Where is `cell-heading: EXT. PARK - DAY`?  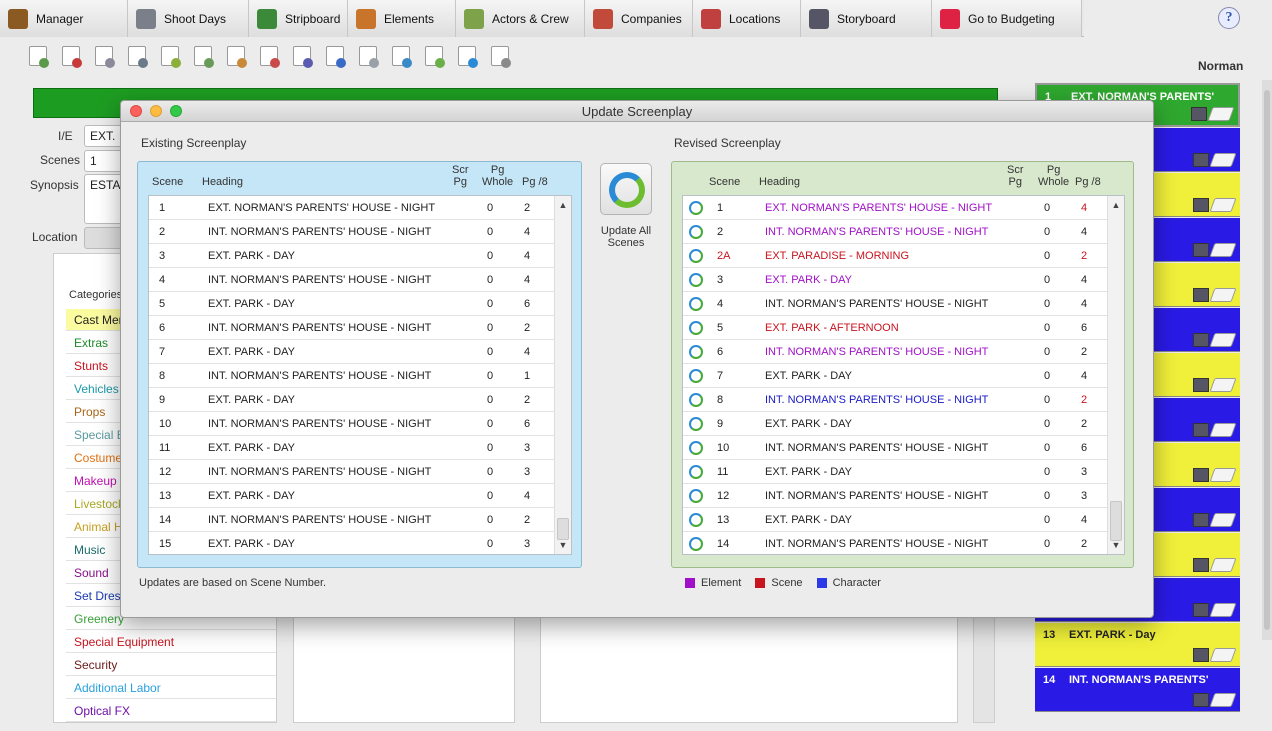
cell-heading: EXT. PARK - DAY is located at coordinates (809, 376).